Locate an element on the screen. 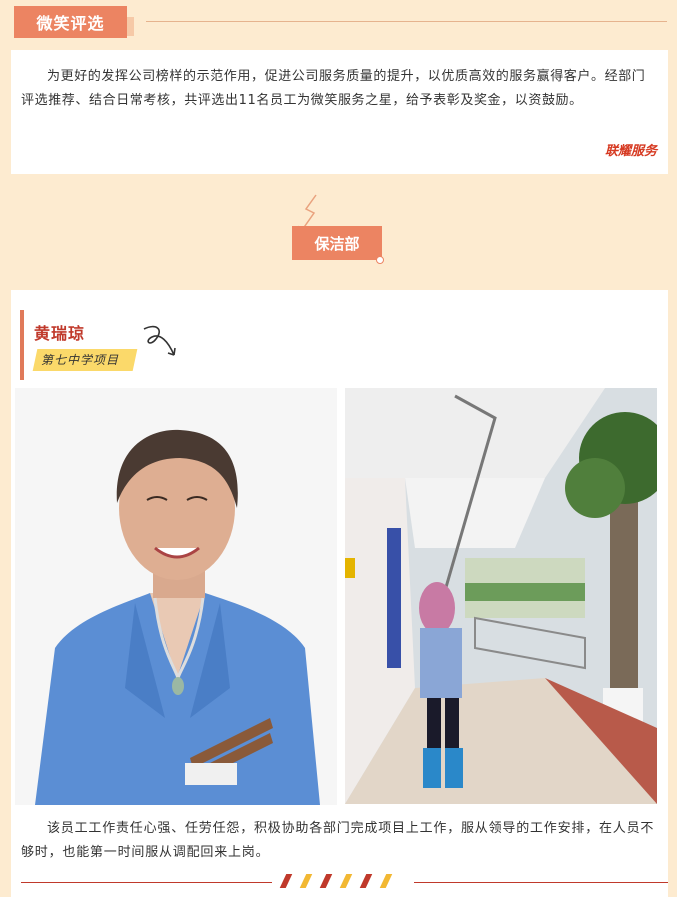 Image resolution: width=677 pixels, height=897 pixels. section-title: 微笑评选 is located at coordinates (70, 22).